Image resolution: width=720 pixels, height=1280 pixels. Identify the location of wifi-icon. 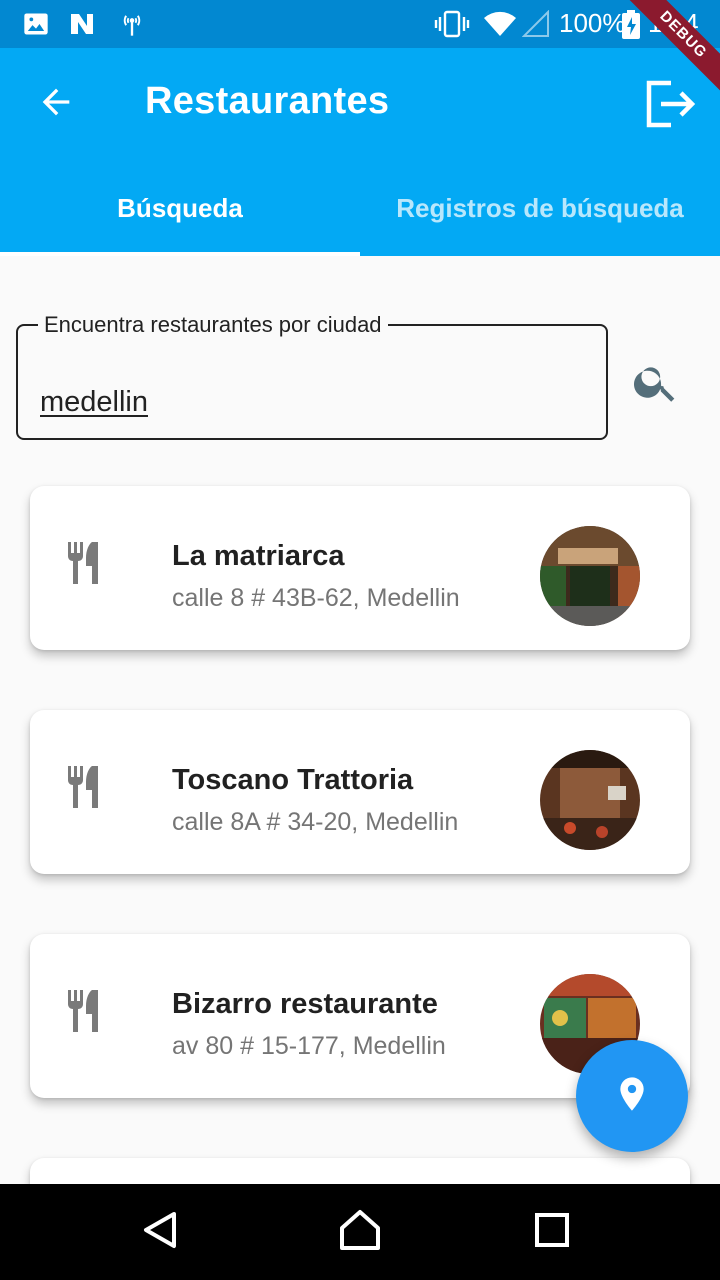
(500, 26).